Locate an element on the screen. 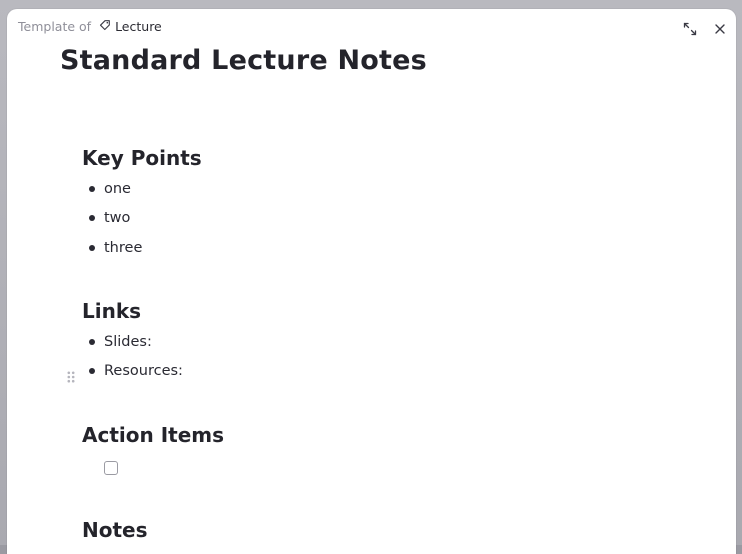  list-item-text: Resources: is located at coordinates (143, 371).